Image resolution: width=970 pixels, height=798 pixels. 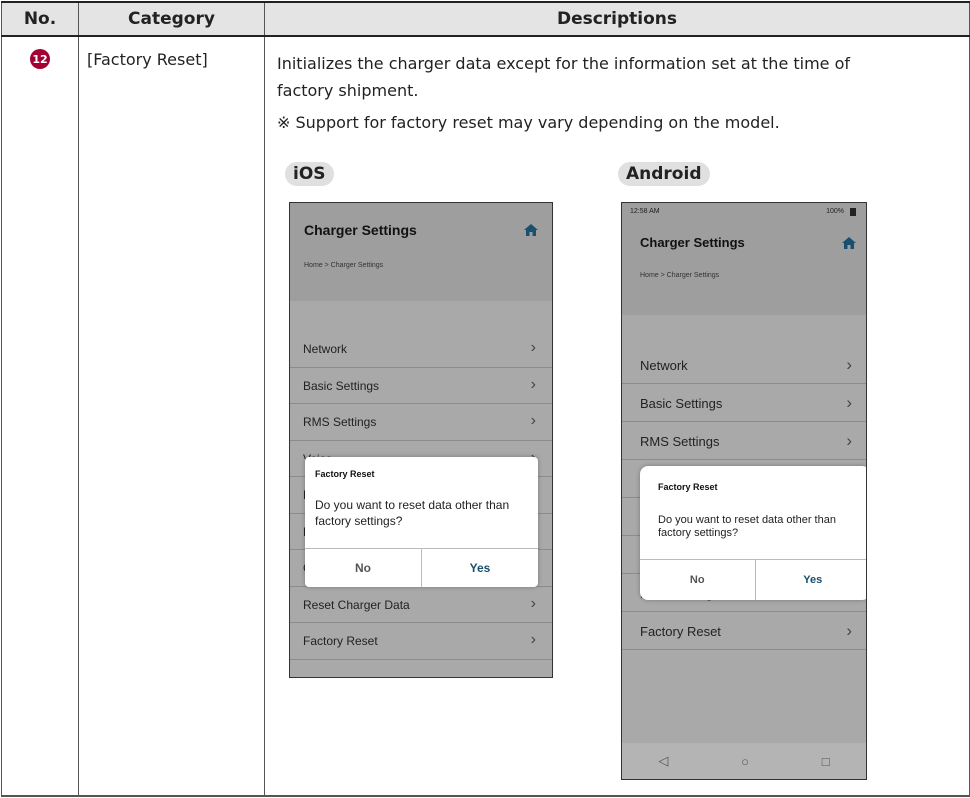 What do you see at coordinates (356, 604) in the screenshot?
I see `settings-item-label: Reset Charger Data` at bounding box center [356, 604].